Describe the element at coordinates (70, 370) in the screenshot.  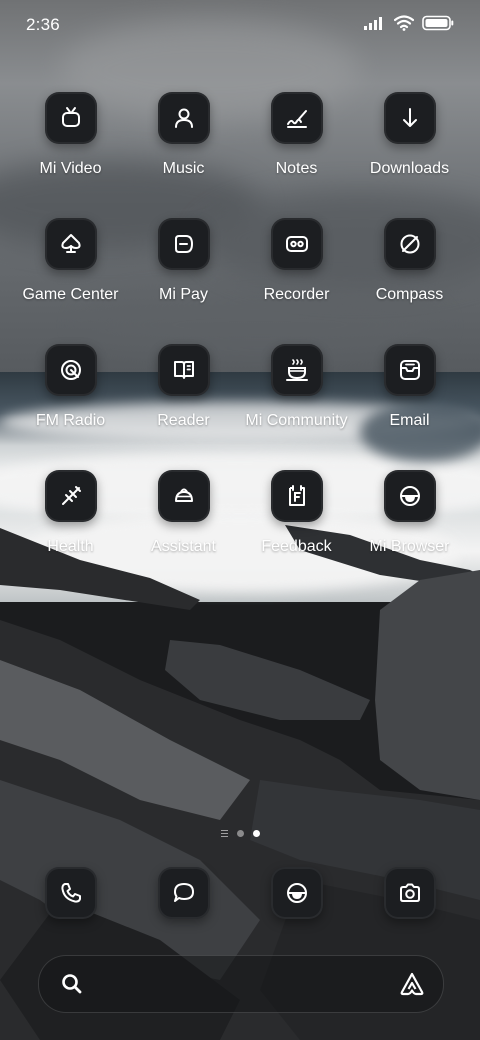
I see `radio-icon` at that location.